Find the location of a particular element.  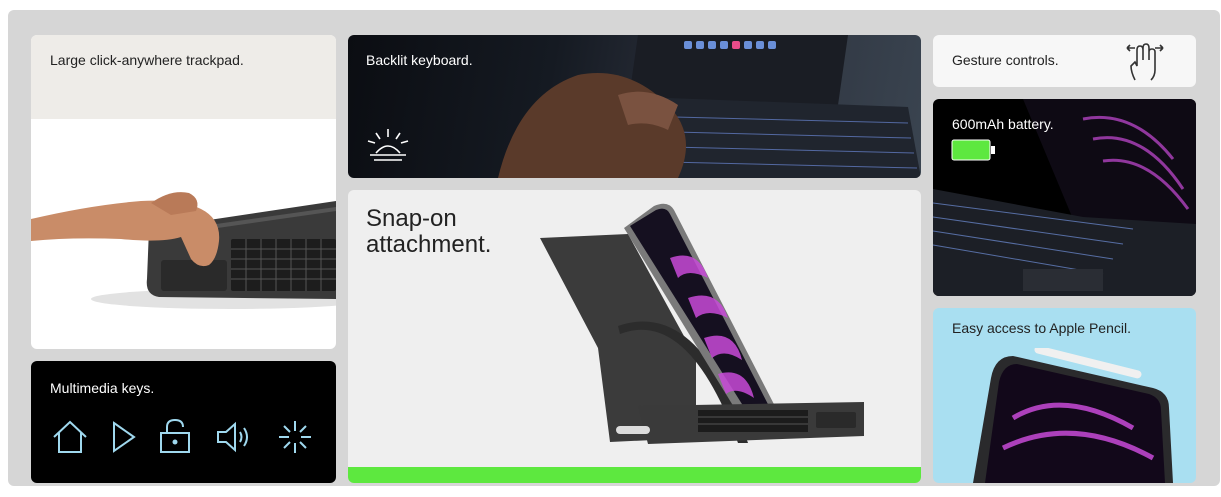

multimedia-card: Multimedia keys. is located at coordinates (183, 422).